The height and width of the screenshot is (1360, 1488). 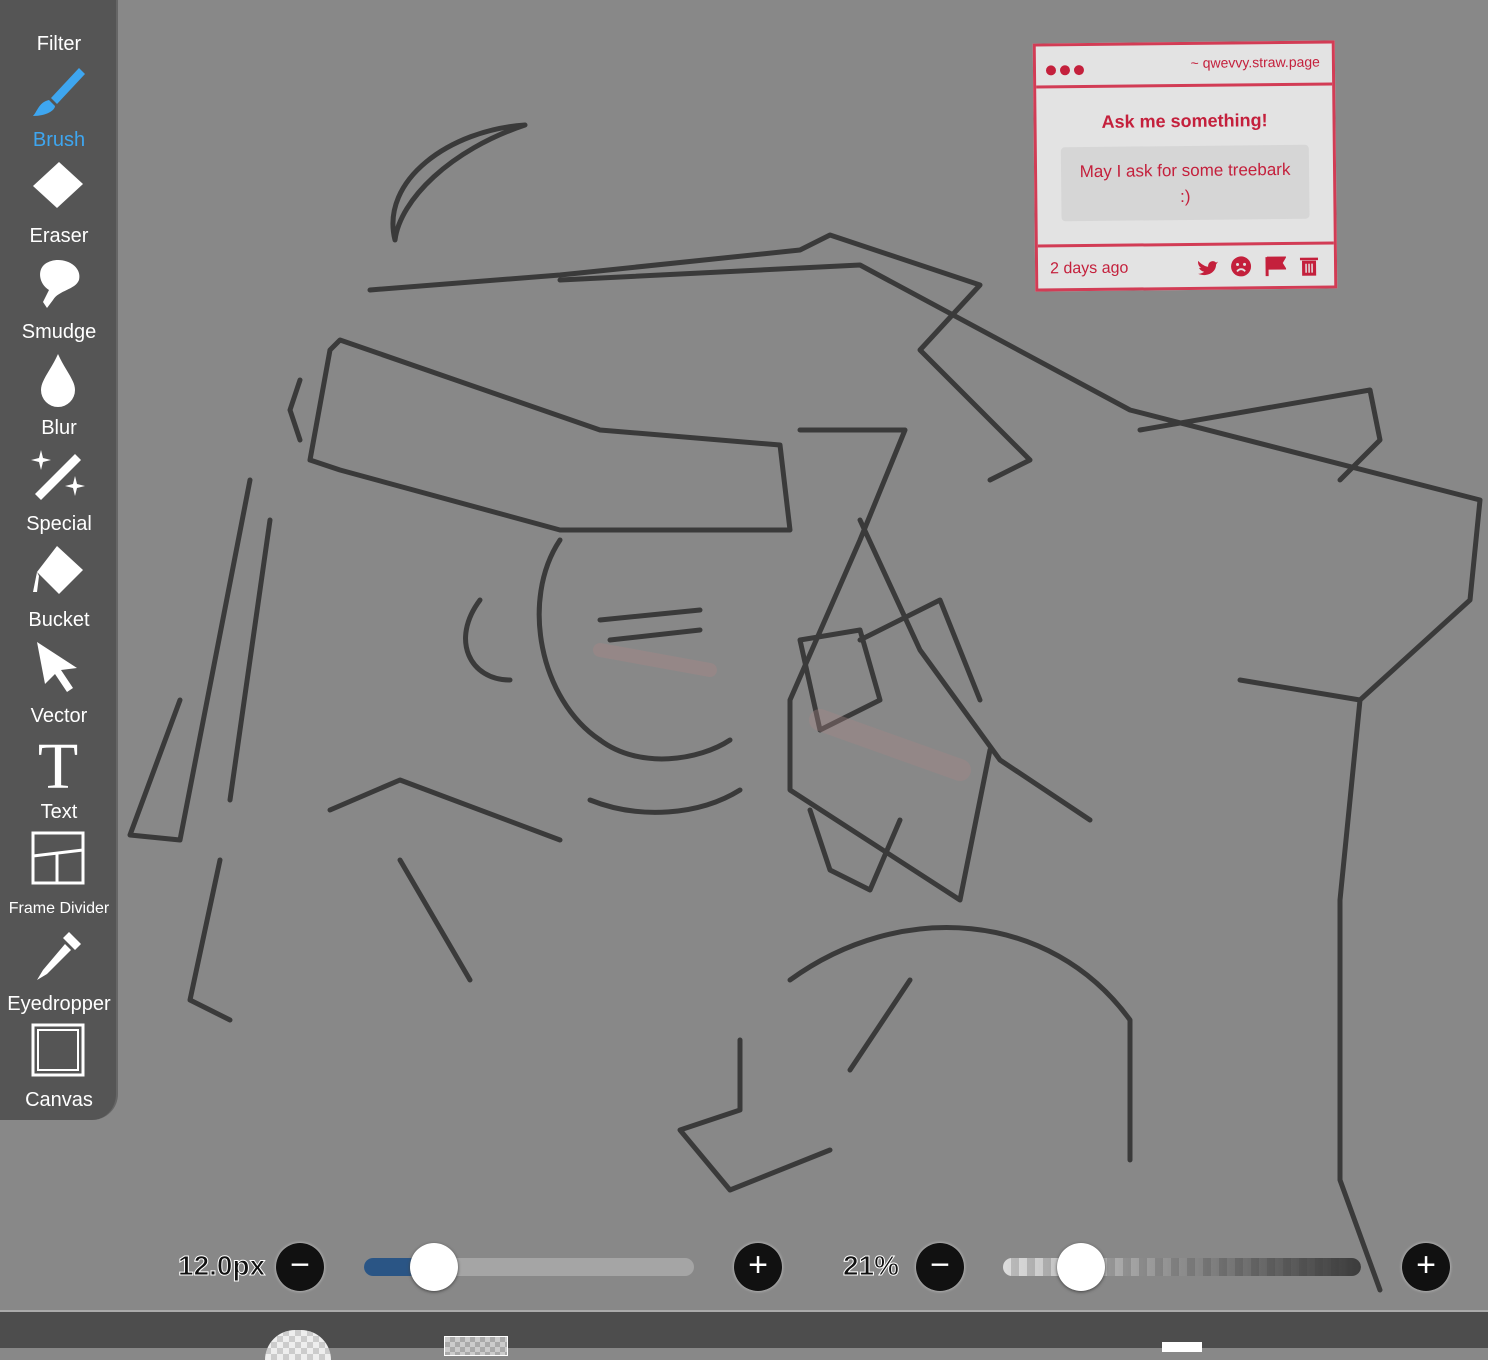 I want to click on tool-label: Eraser, so click(x=59, y=236).